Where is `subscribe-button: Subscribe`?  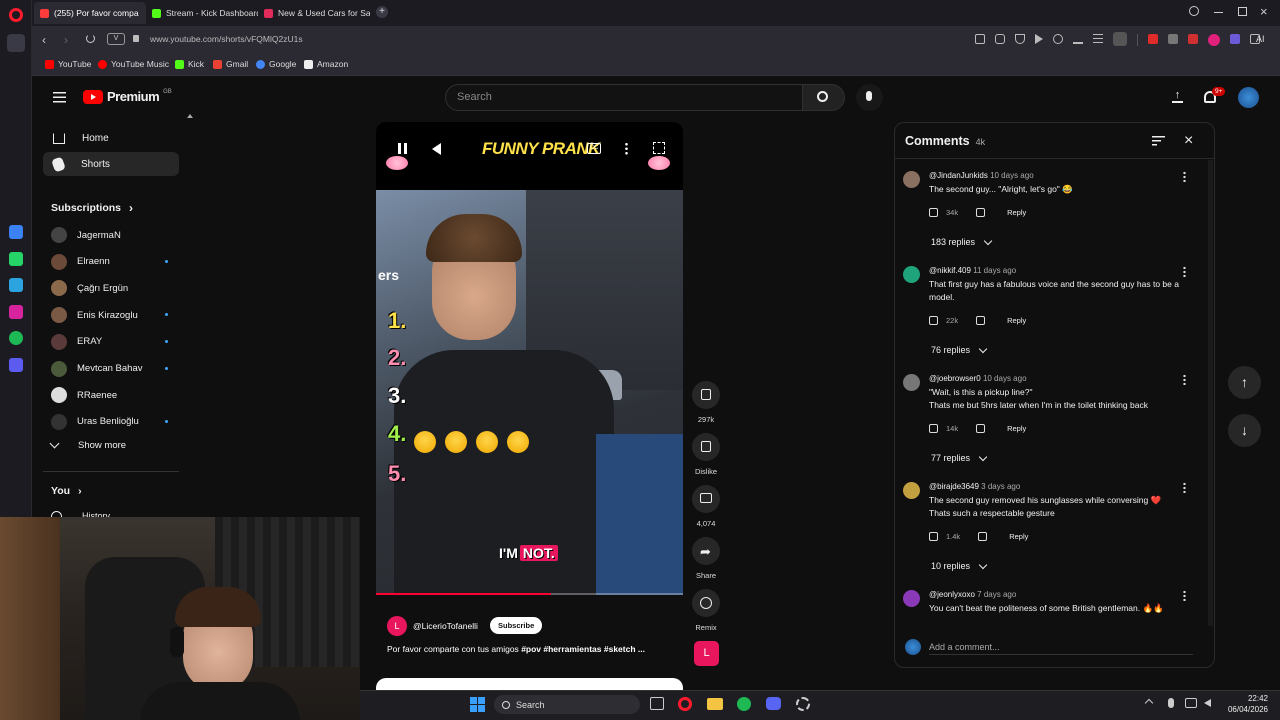 subscribe-button: Subscribe is located at coordinates (516, 625).